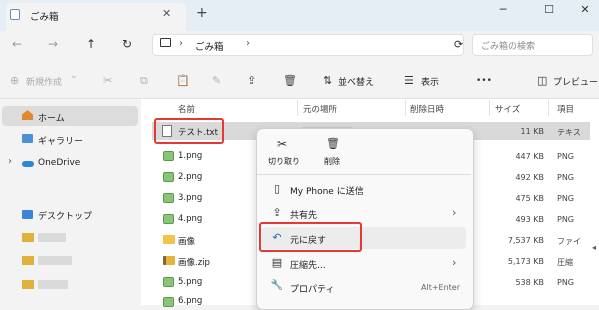 Image resolution: width=599 pixels, height=310 pixels. Describe the element at coordinates (508, 45) in the screenshot. I see `search-placeholder: ごみ箱の検索` at that location.